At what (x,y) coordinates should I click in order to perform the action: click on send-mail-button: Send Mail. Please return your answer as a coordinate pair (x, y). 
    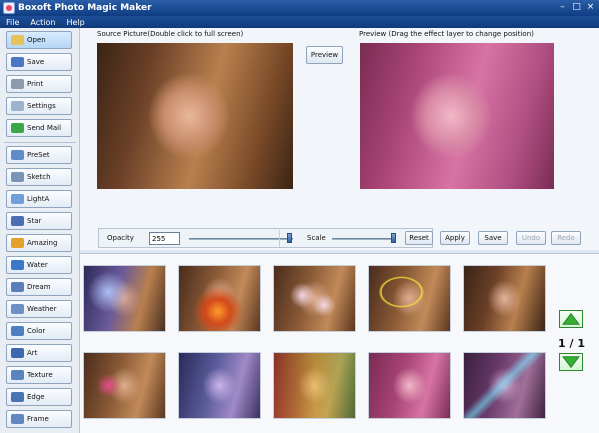
    Looking at the image, I should click on (39, 128).